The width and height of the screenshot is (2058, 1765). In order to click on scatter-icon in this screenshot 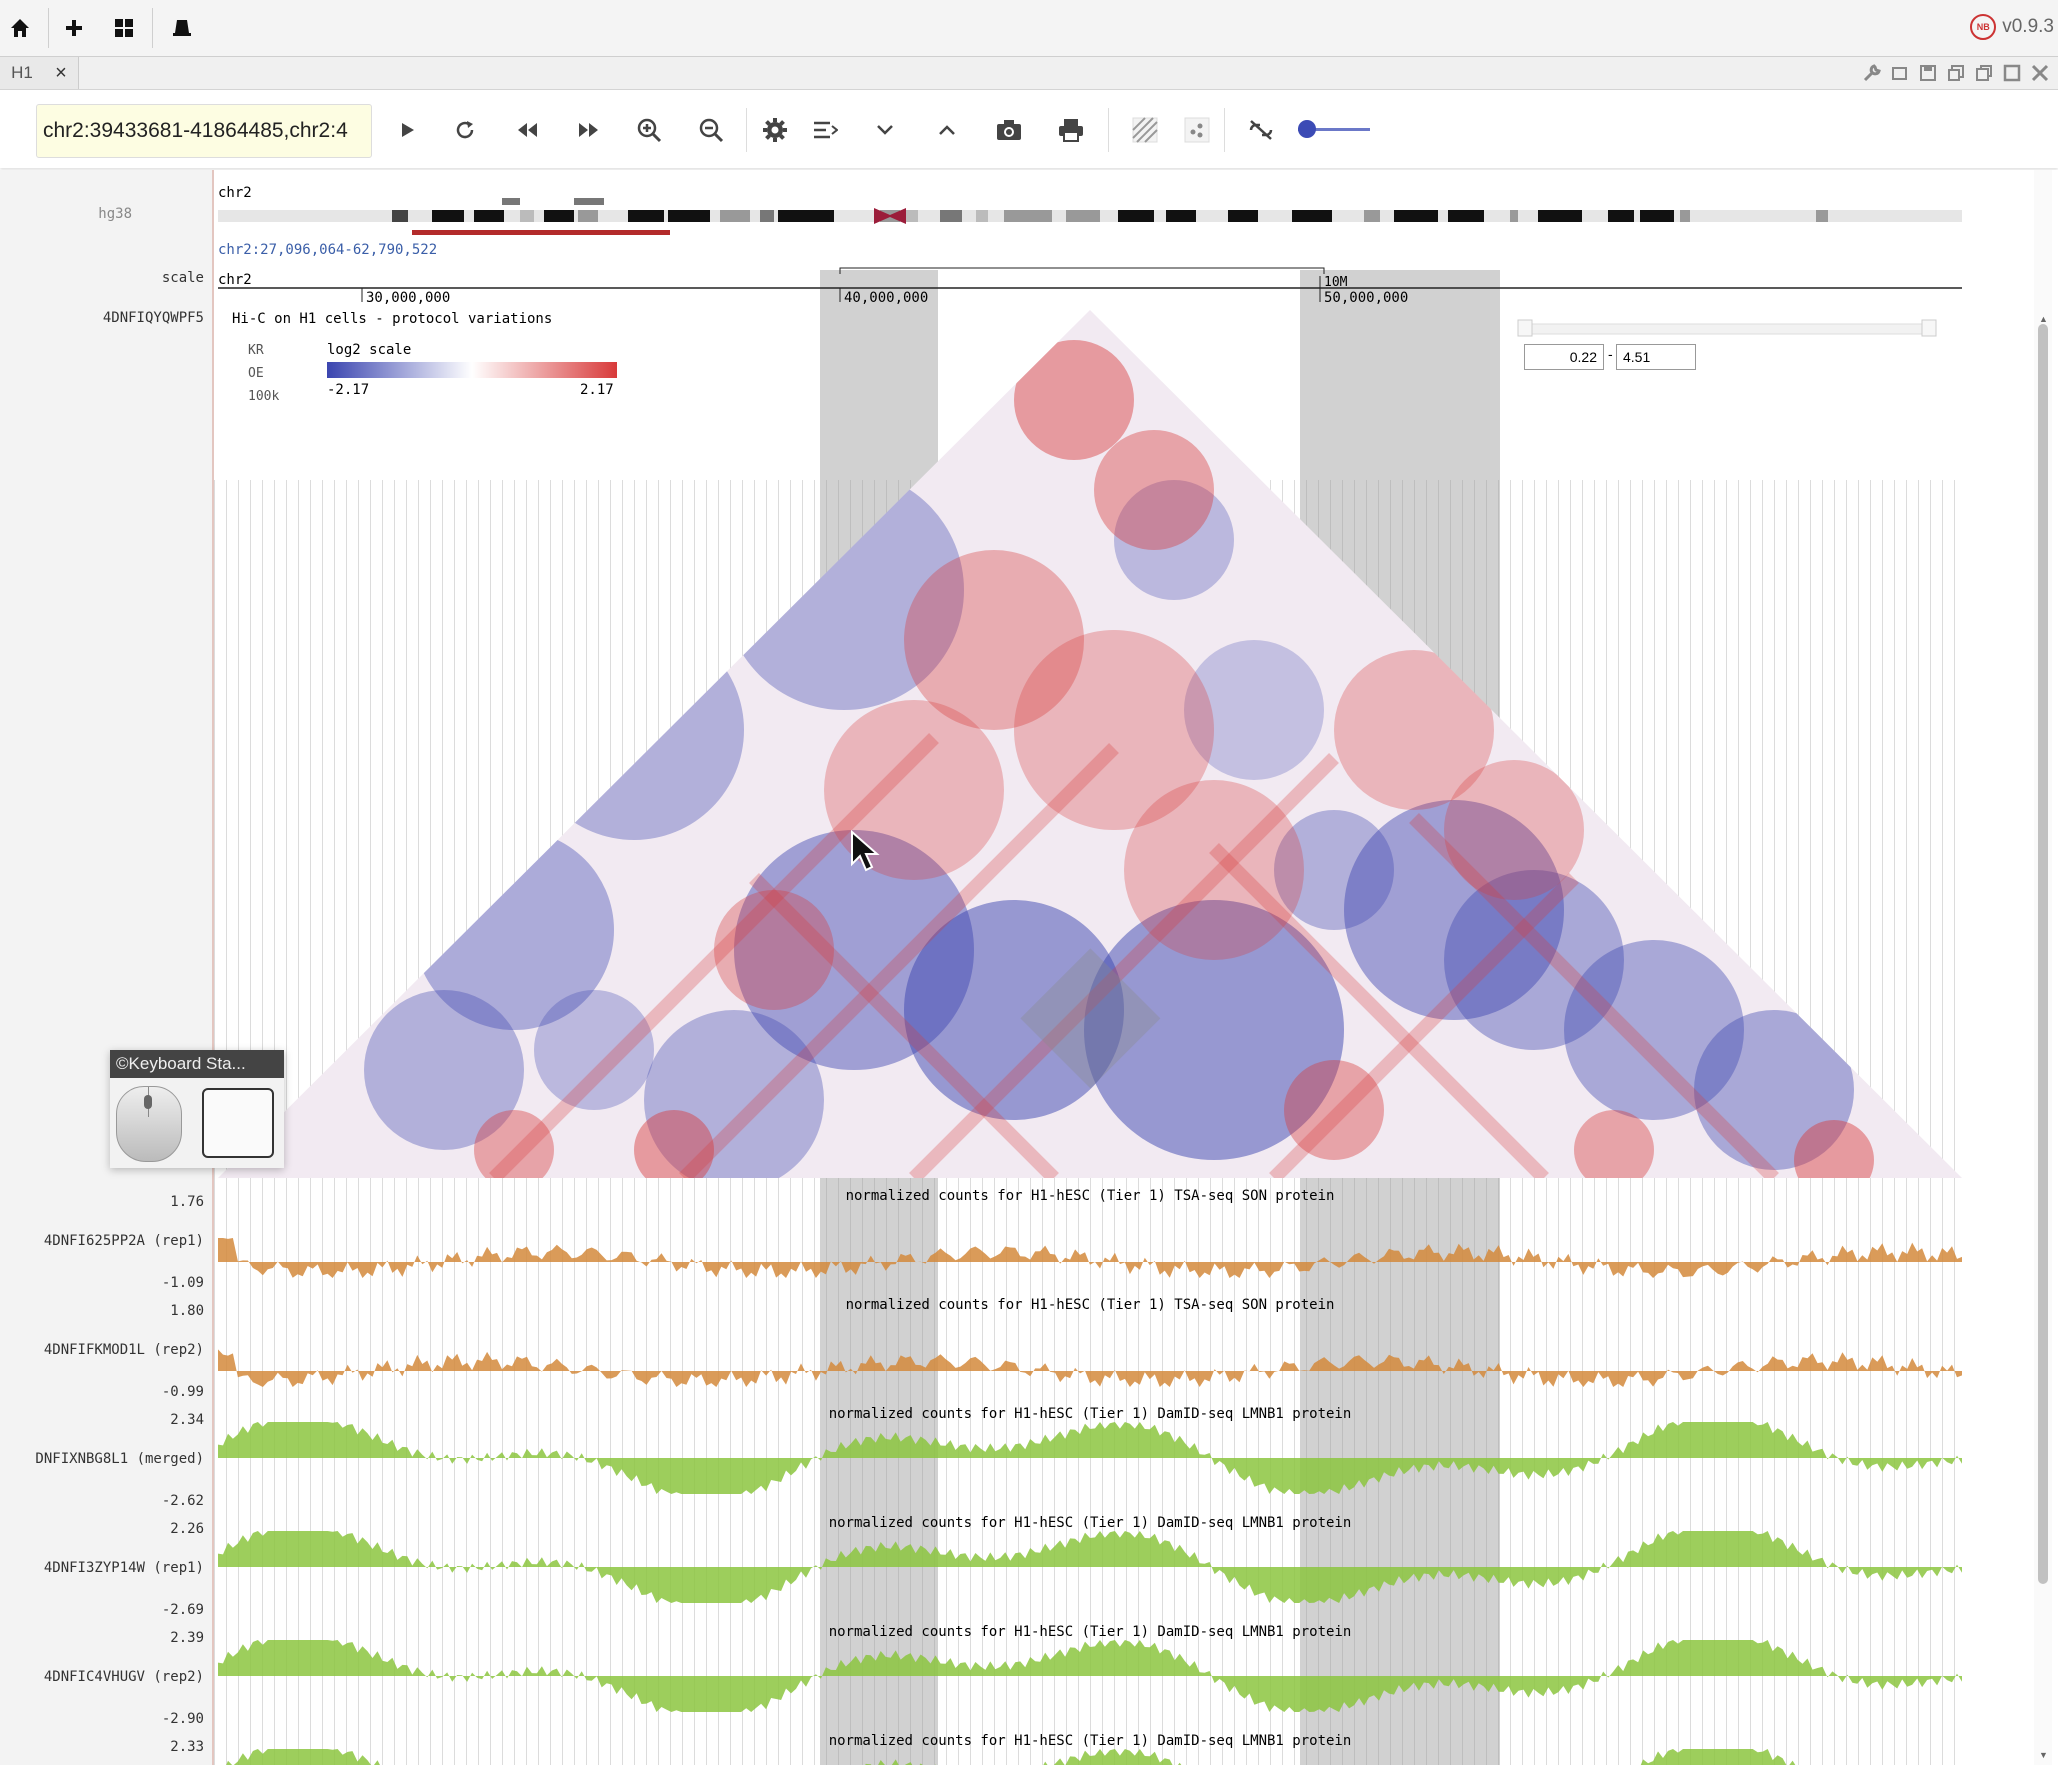, I will do `click(1197, 130)`.